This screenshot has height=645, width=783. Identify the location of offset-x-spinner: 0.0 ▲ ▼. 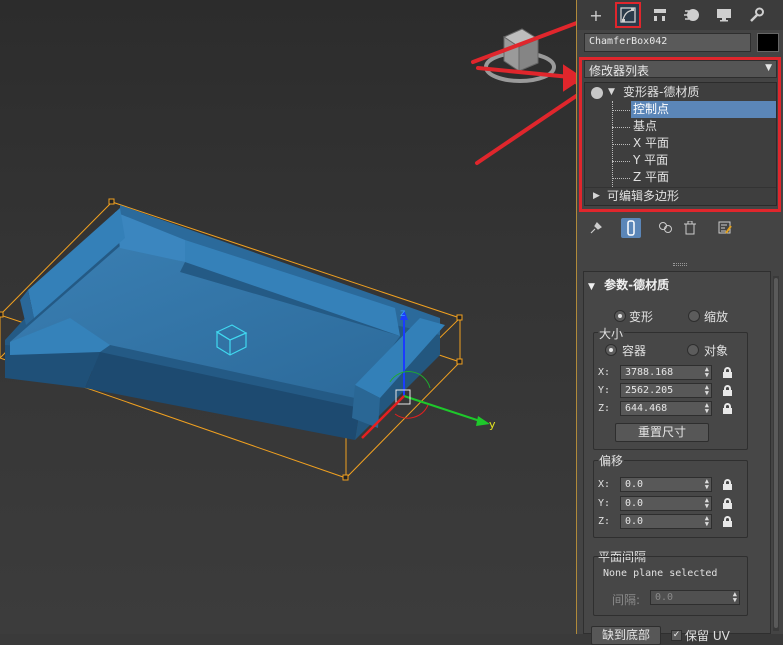
(666, 484).